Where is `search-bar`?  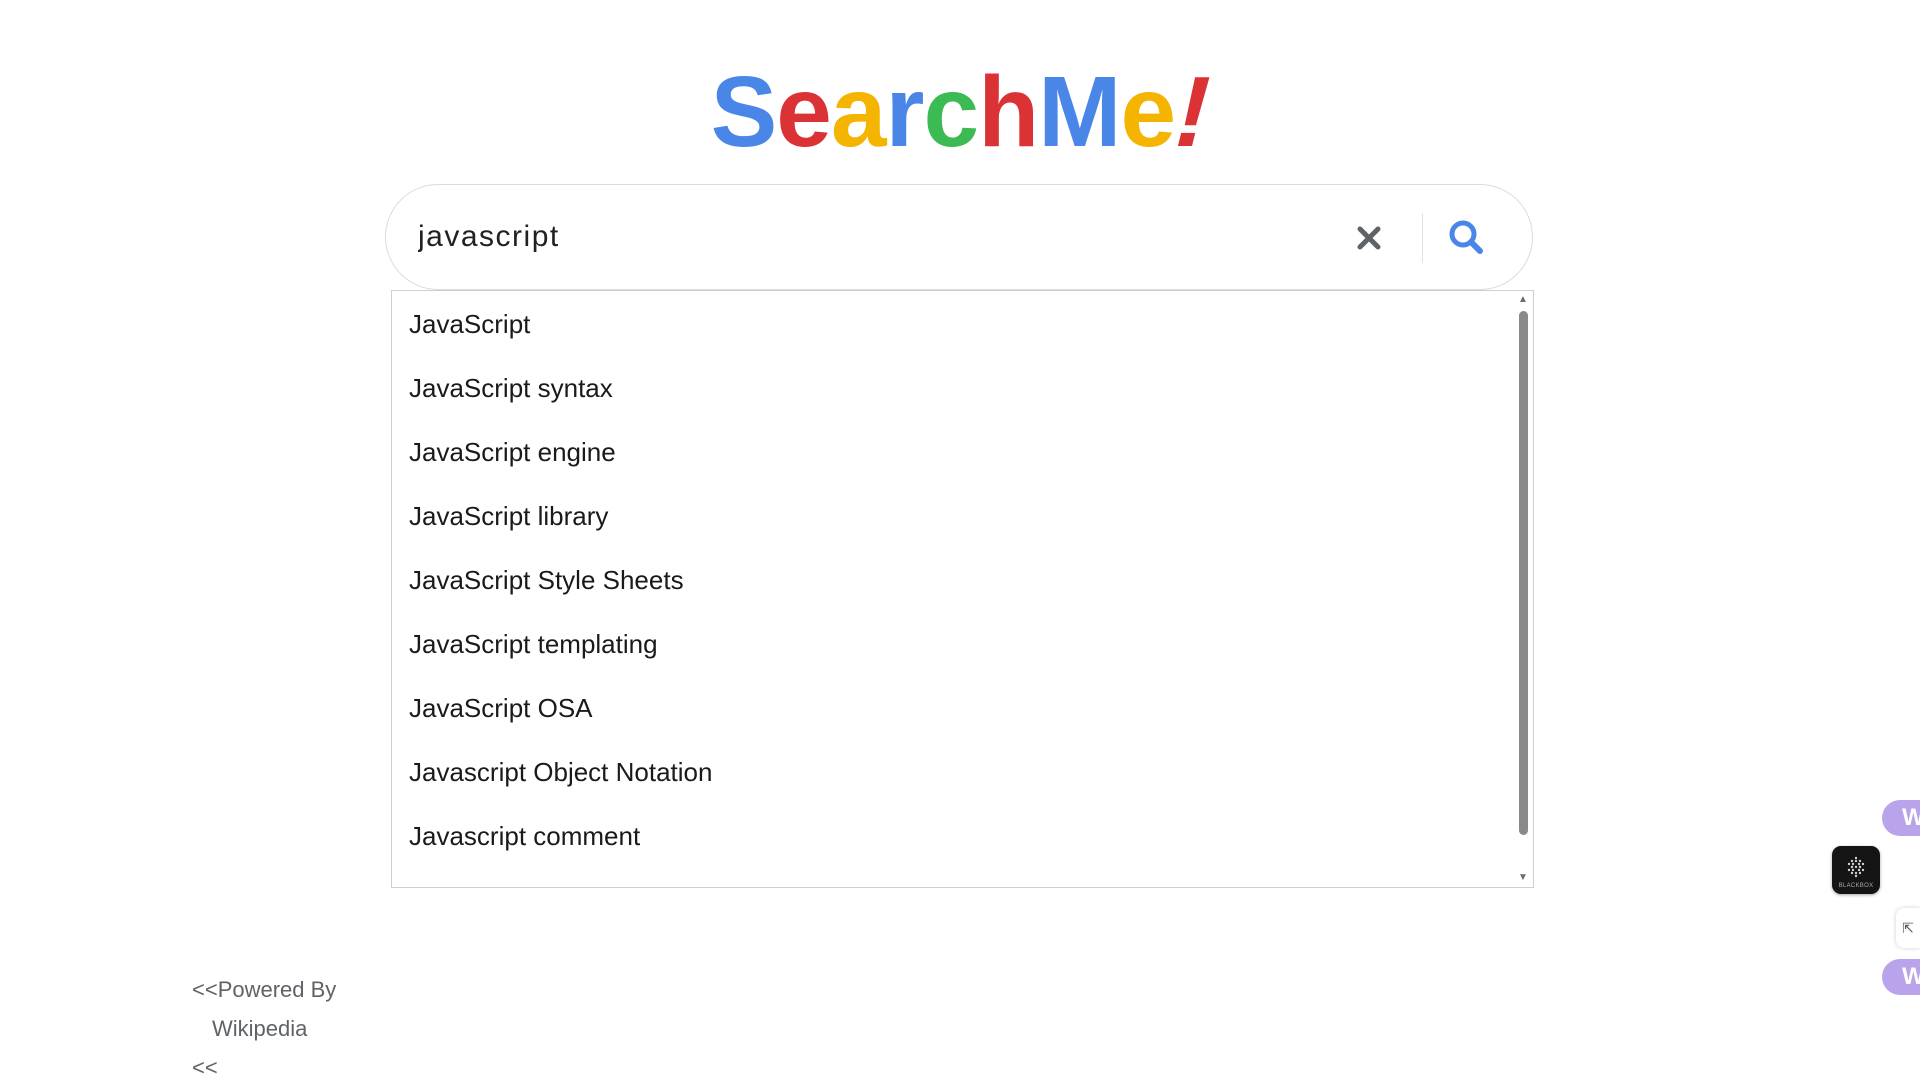 search-bar is located at coordinates (959, 237).